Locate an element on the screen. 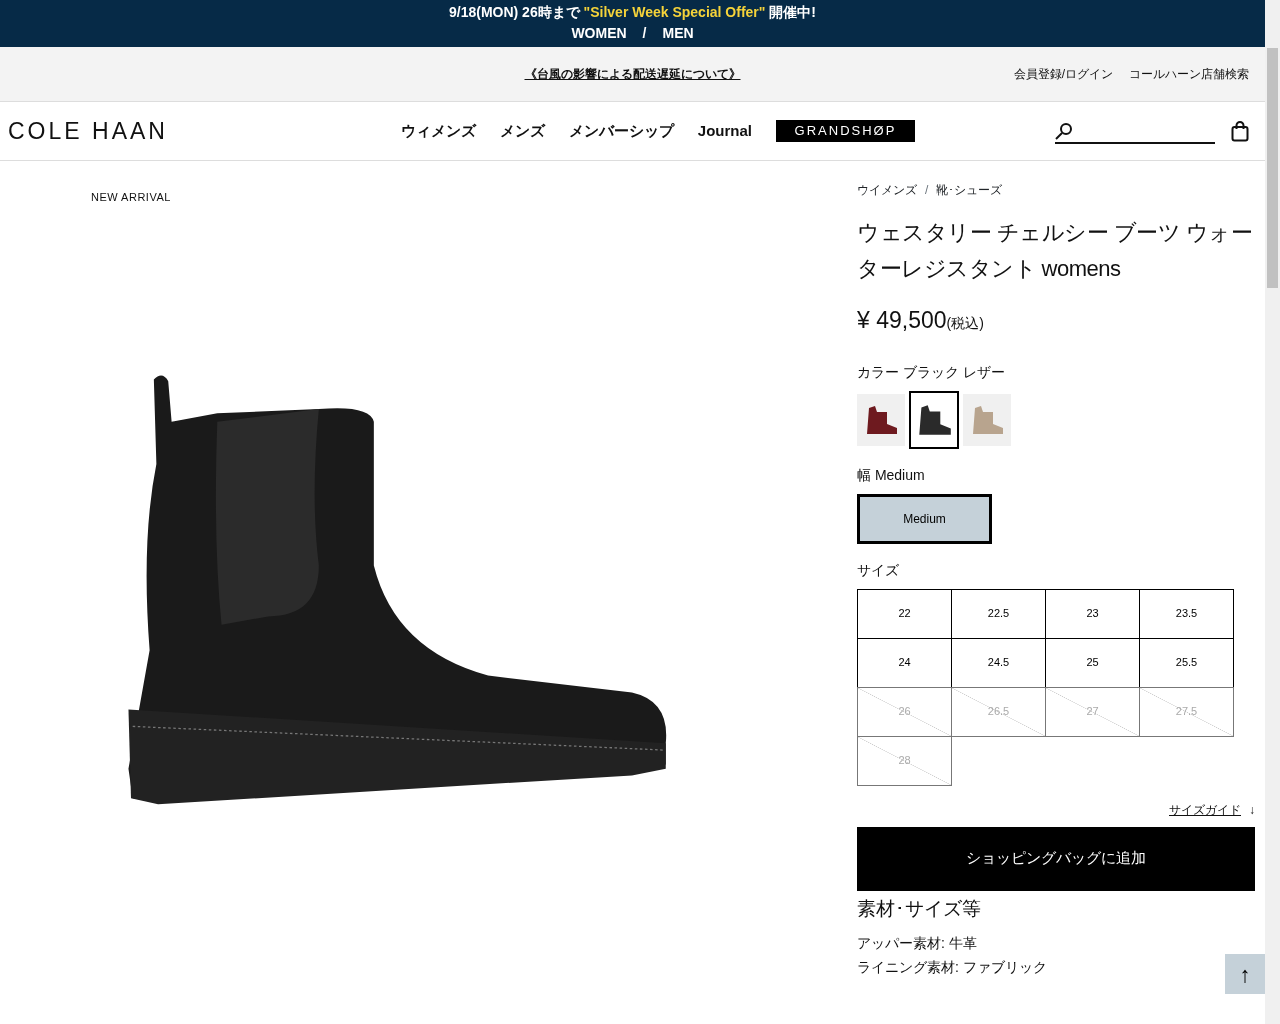 The width and height of the screenshot is (1280, 1024). detail-text: ライニング素材: ファブリック is located at coordinates (952, 967).